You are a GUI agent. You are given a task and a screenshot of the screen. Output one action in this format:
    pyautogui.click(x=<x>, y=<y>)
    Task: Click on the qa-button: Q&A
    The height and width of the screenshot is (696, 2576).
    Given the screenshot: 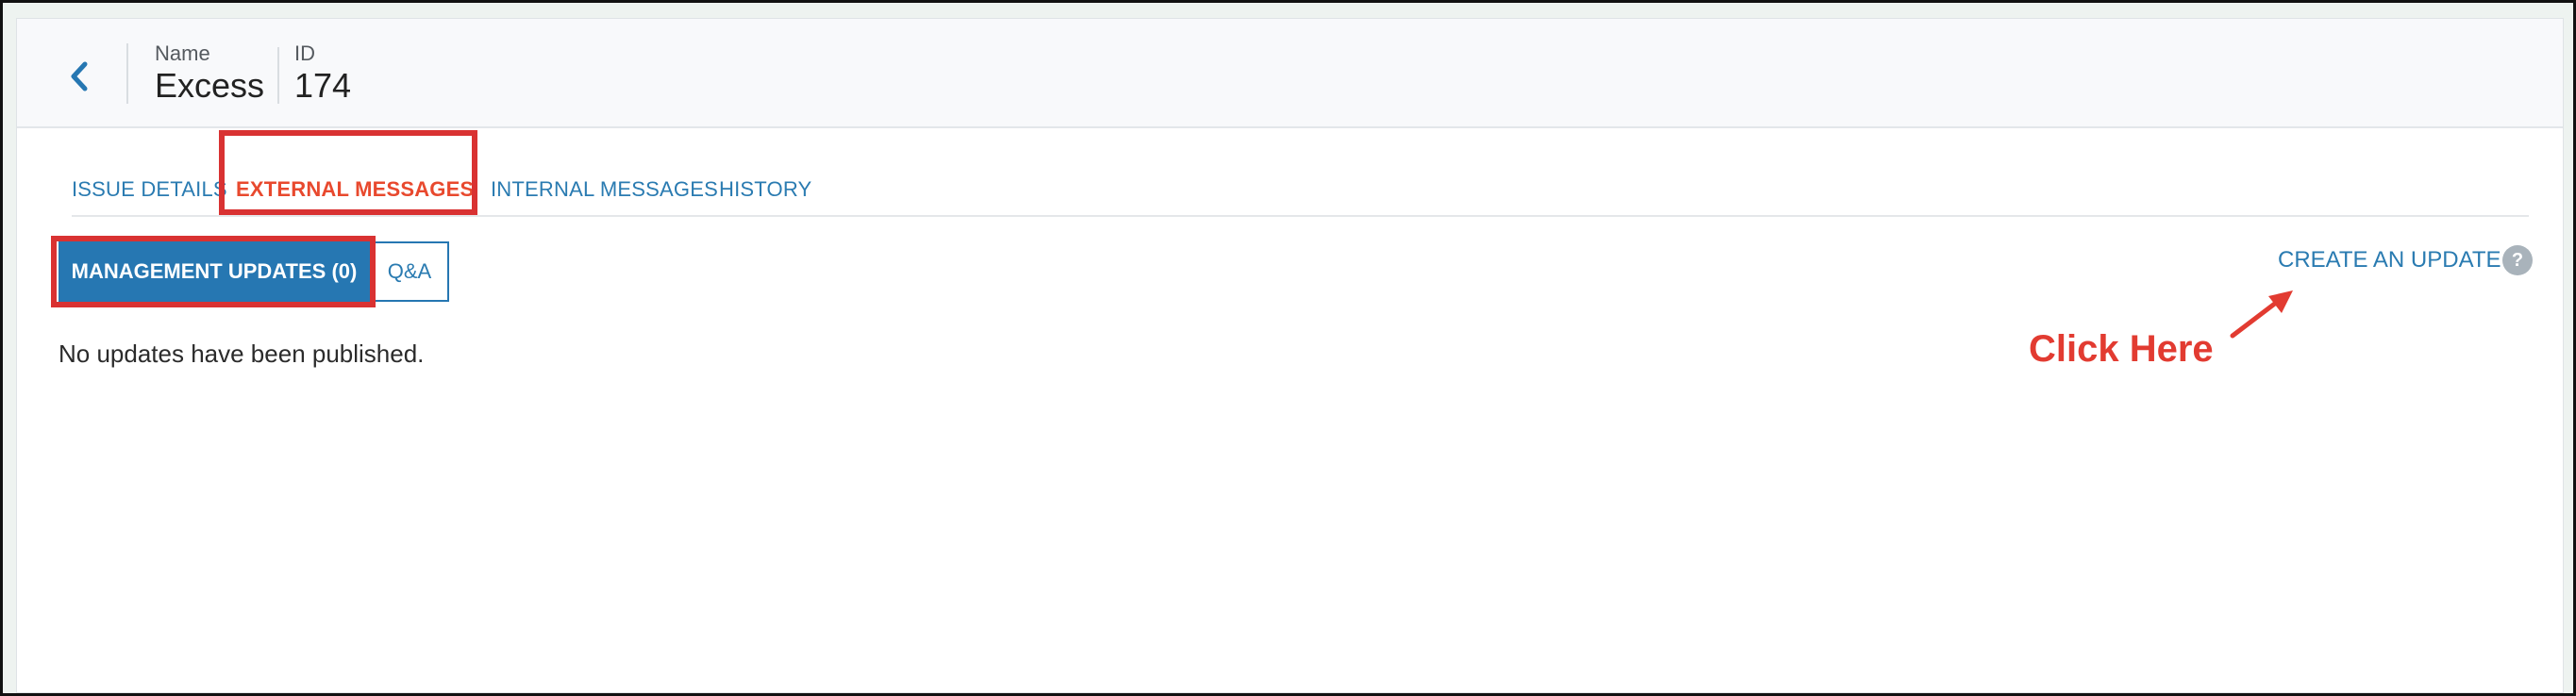 What is the action you would take?
    pyautogui.click(x=409, y=271)
    